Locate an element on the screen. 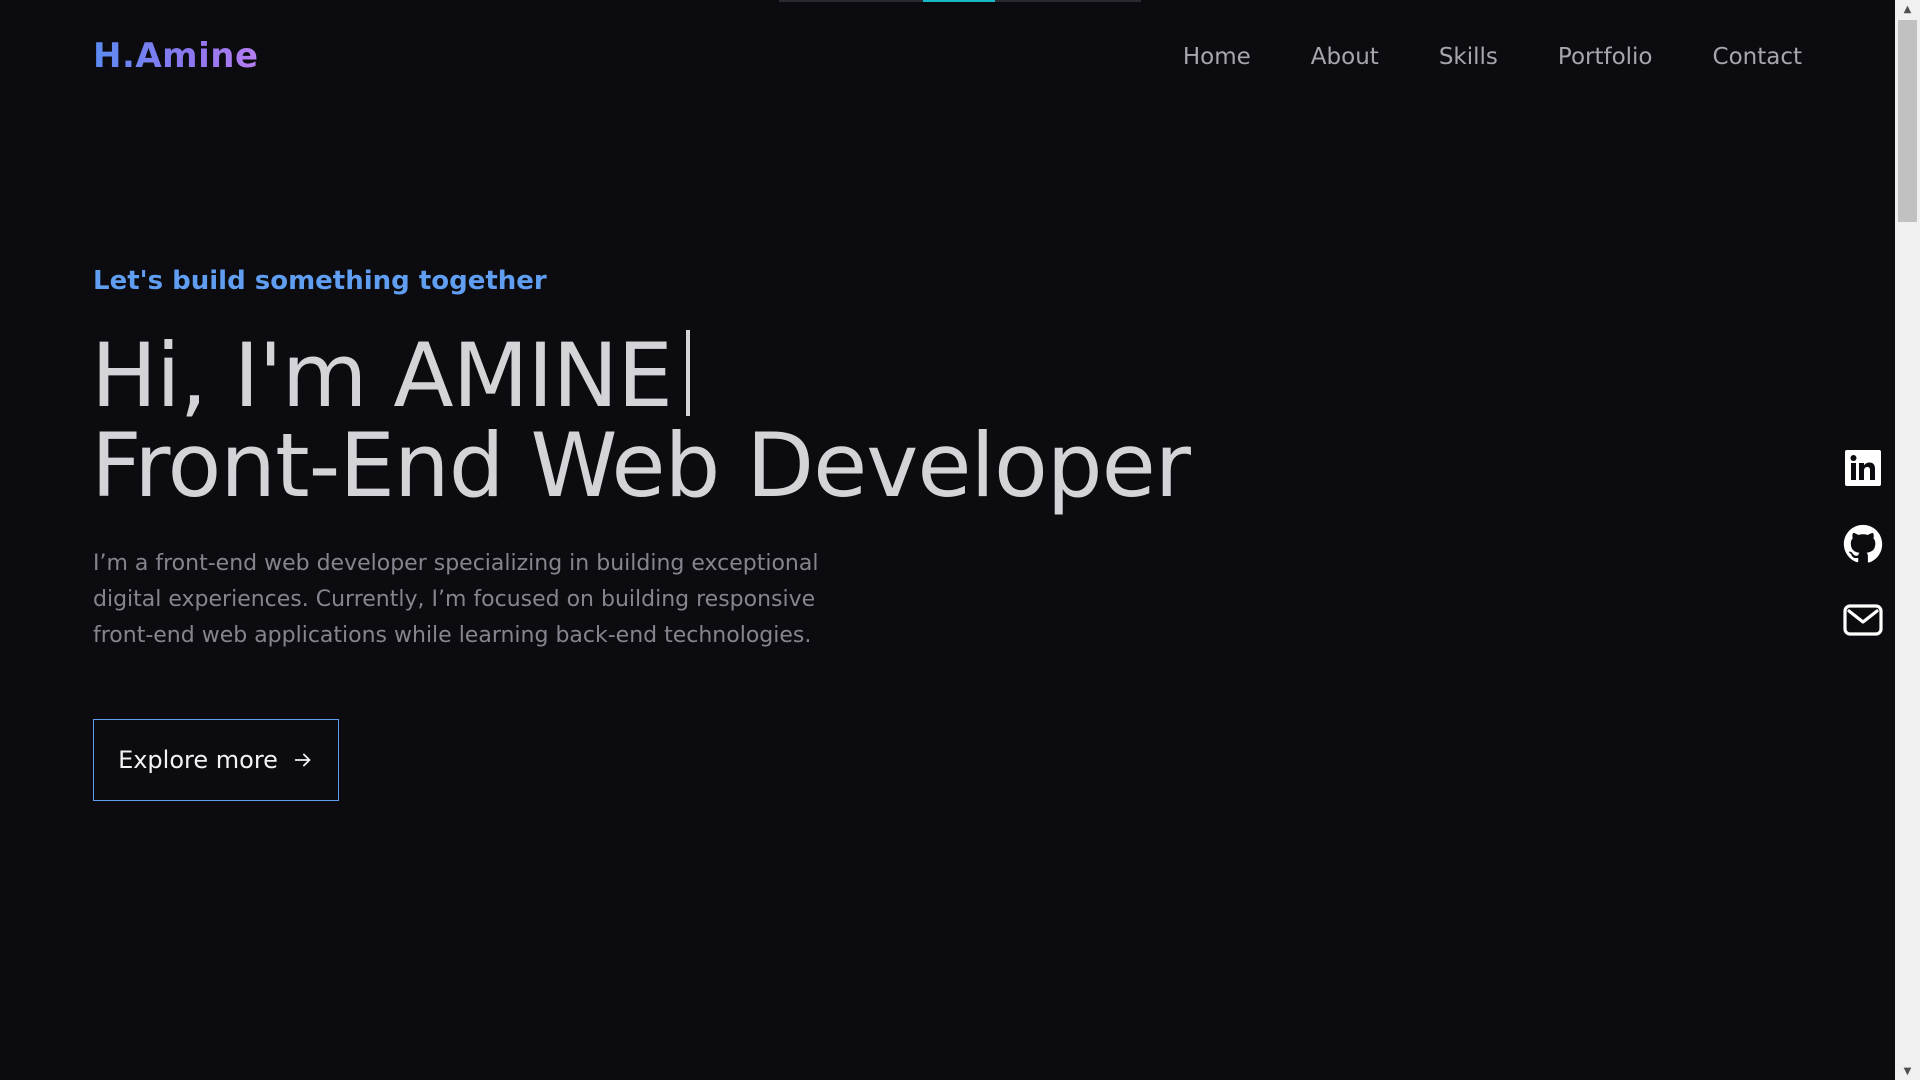  nav-item-portfolio: Portfolio is located at coordinates (1605, 57).